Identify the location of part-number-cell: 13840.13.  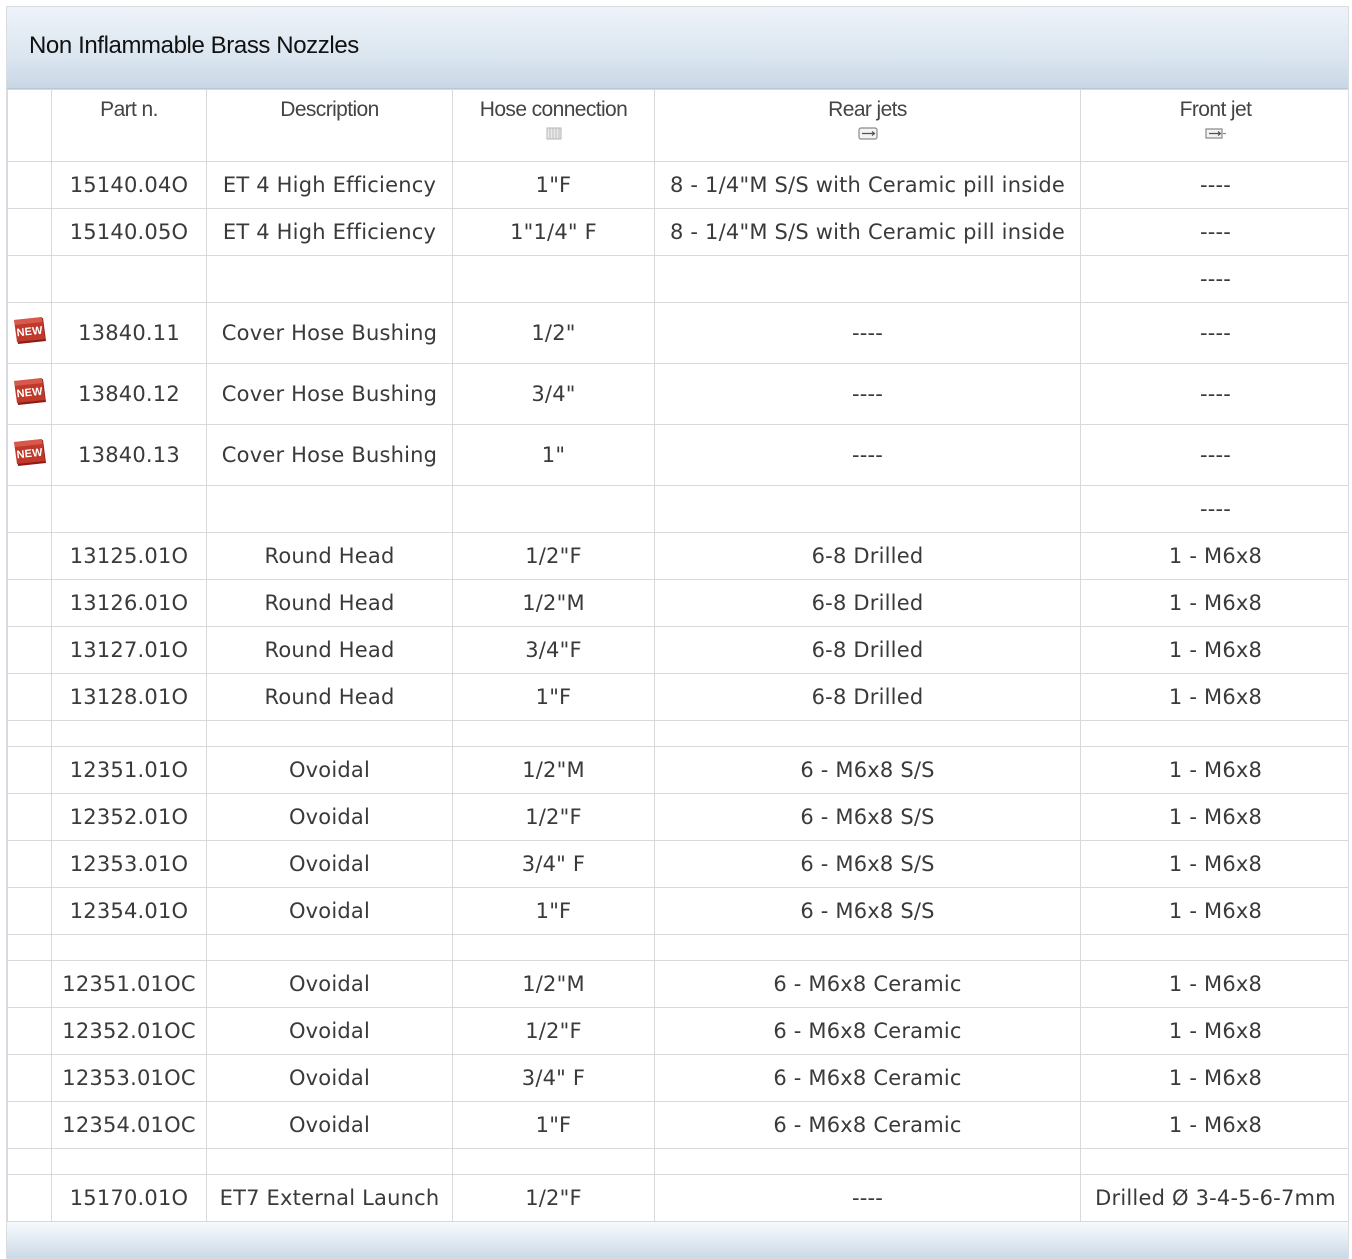
(129, 455).